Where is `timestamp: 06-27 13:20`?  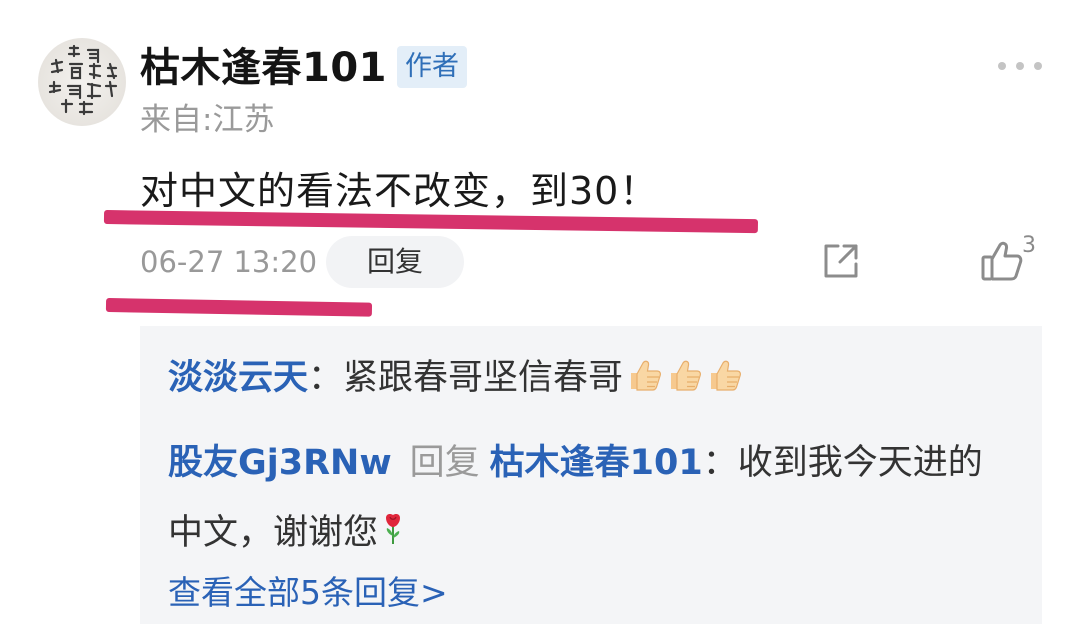 timestamp: 06-27 13:20 is located at coordinates (229, 262).